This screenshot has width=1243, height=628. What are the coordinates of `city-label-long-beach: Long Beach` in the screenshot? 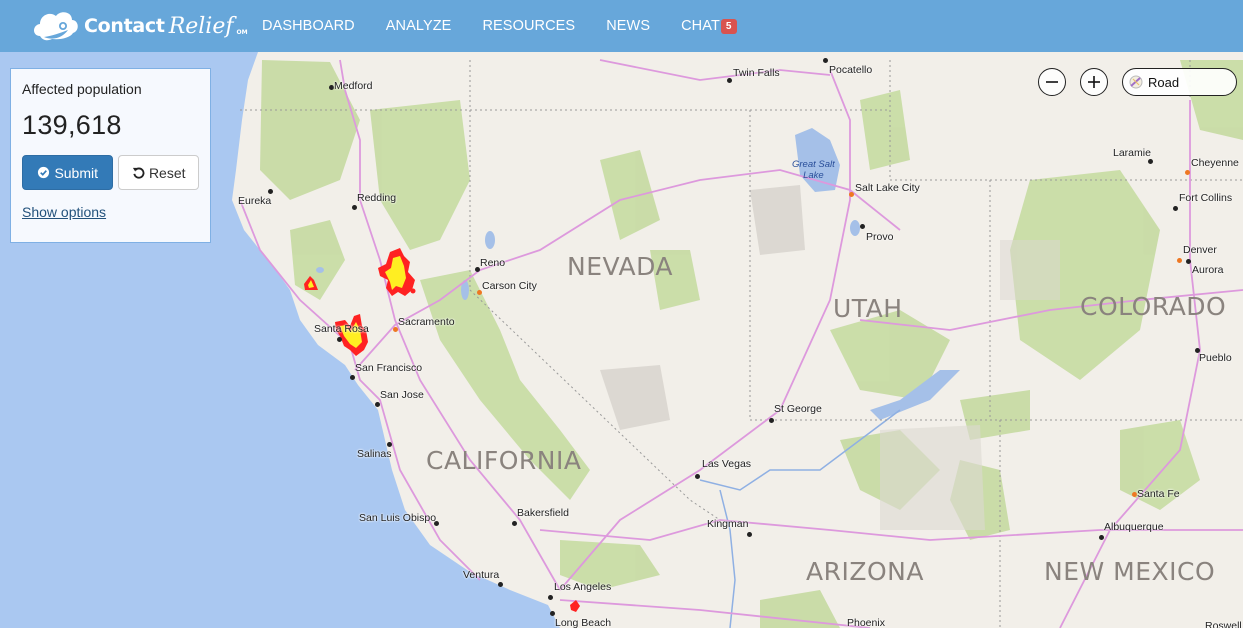 It's located at (583, 622).